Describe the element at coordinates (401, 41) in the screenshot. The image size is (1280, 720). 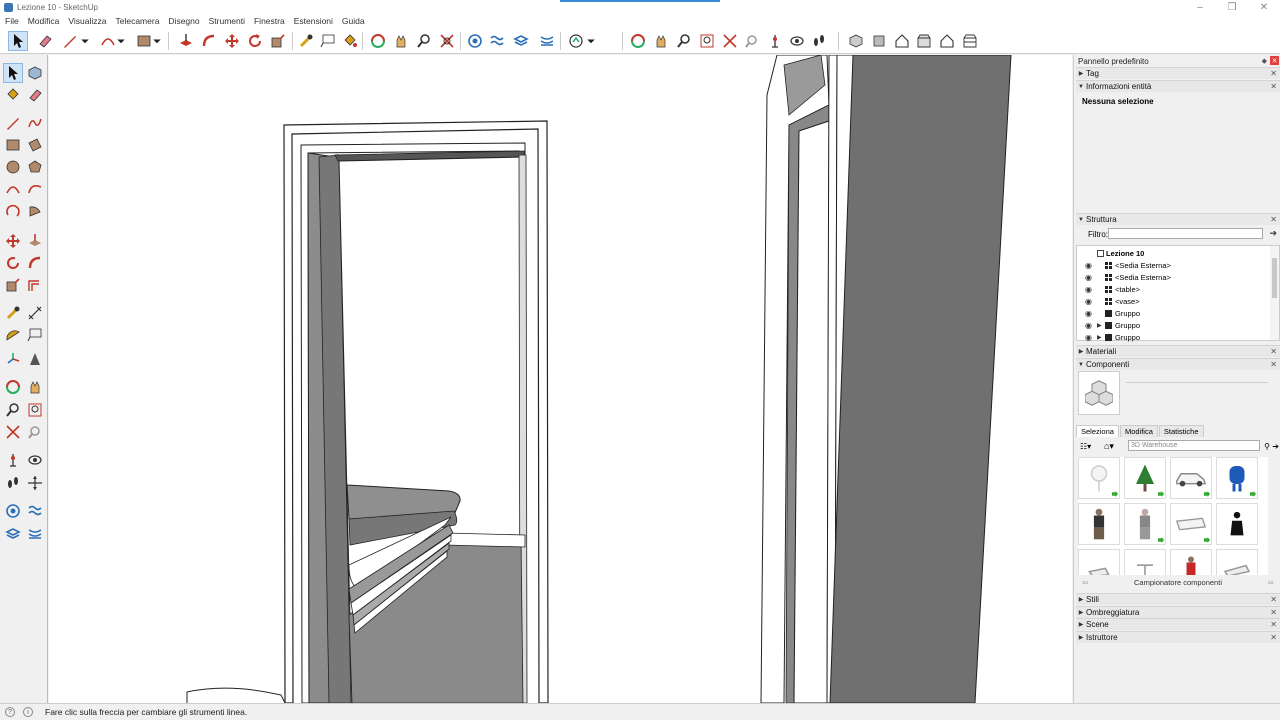
I see `pan-tool-button` at that location.